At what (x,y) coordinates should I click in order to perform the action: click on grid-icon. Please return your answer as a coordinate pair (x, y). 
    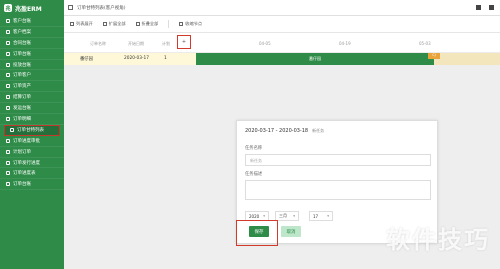
    Looking at the image, I should click on (70, 7).